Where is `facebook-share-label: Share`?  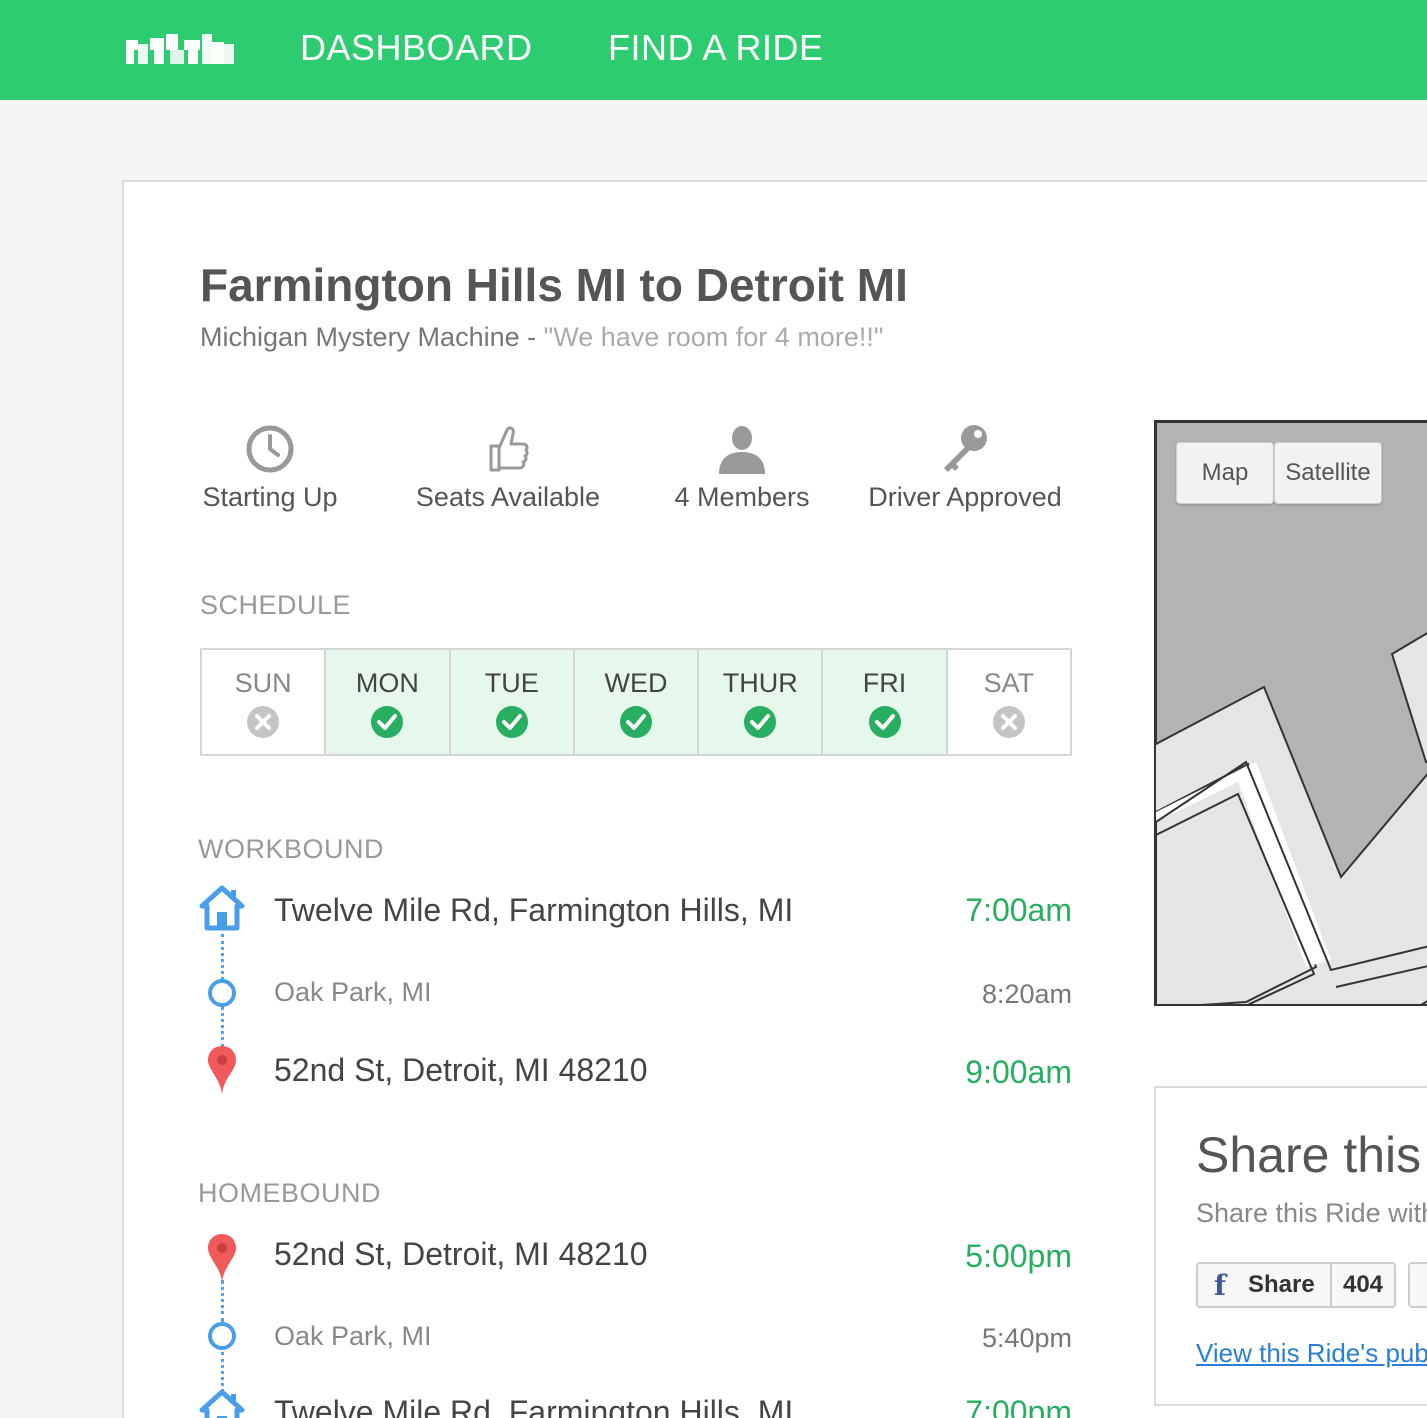 facebook-share-label: Share is located at coordinates (1281, 1284).